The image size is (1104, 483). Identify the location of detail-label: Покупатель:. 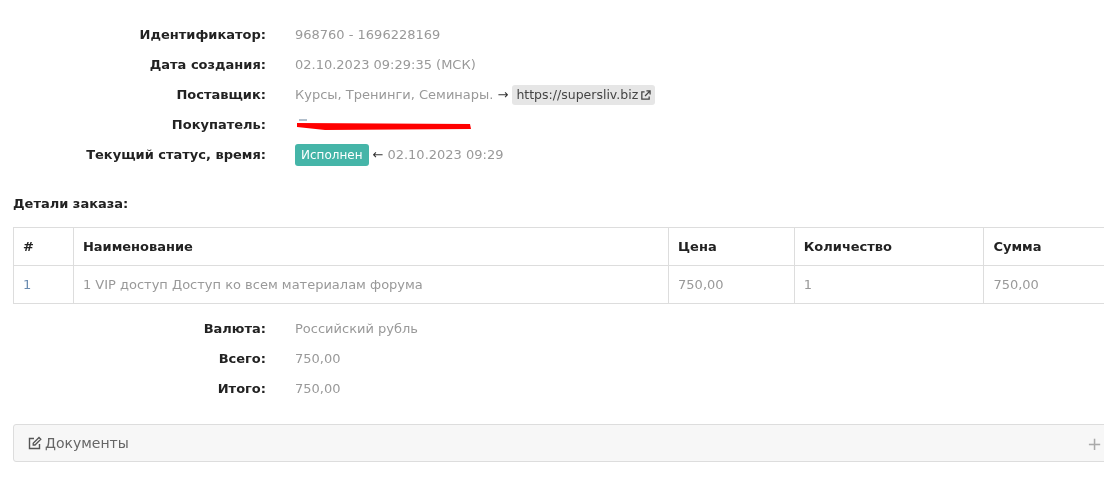
(218, 125).